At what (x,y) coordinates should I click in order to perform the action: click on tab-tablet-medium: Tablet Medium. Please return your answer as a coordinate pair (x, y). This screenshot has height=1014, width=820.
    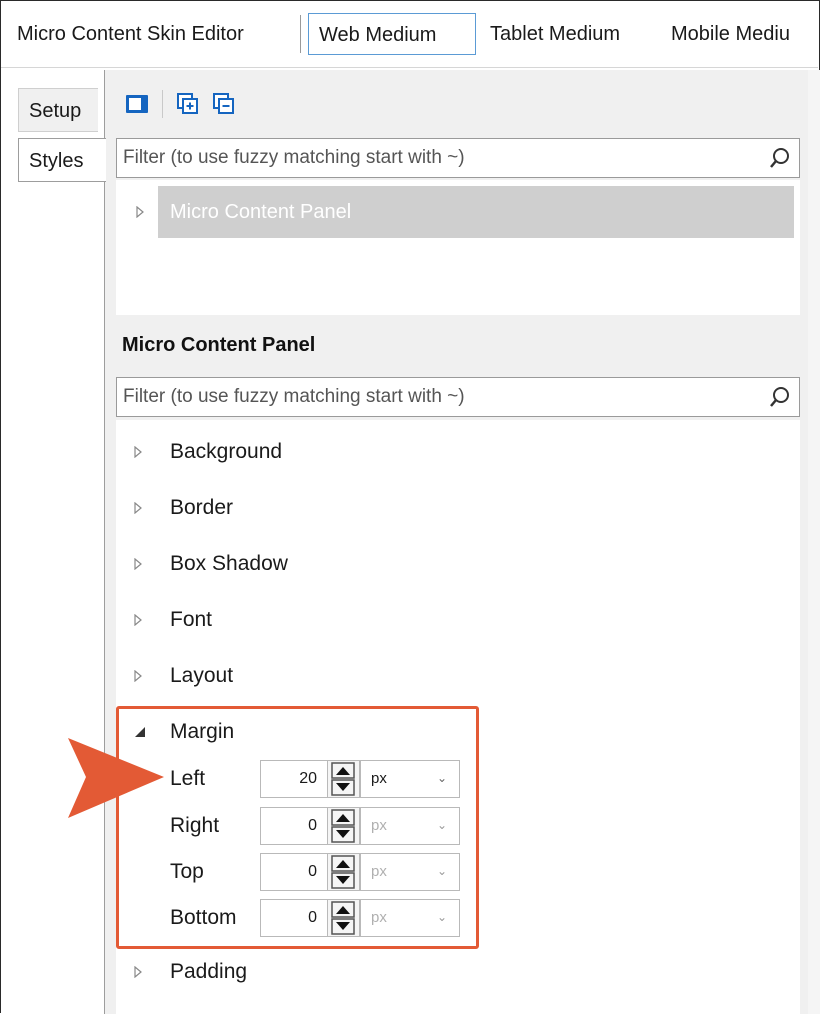
    Looking at the image, I should click on (555, 34).